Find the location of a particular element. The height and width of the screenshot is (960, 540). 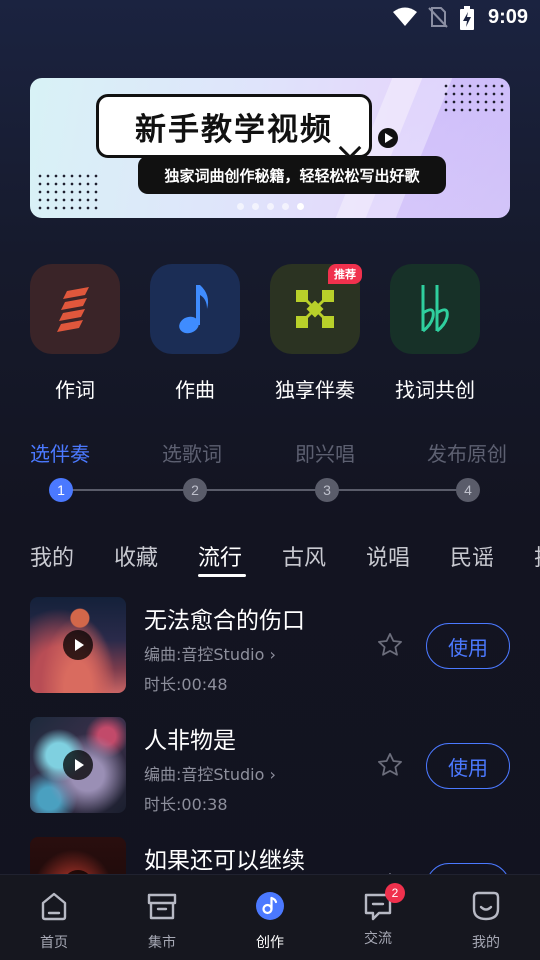

step-number: 4 is located at coordinates (468, 490).